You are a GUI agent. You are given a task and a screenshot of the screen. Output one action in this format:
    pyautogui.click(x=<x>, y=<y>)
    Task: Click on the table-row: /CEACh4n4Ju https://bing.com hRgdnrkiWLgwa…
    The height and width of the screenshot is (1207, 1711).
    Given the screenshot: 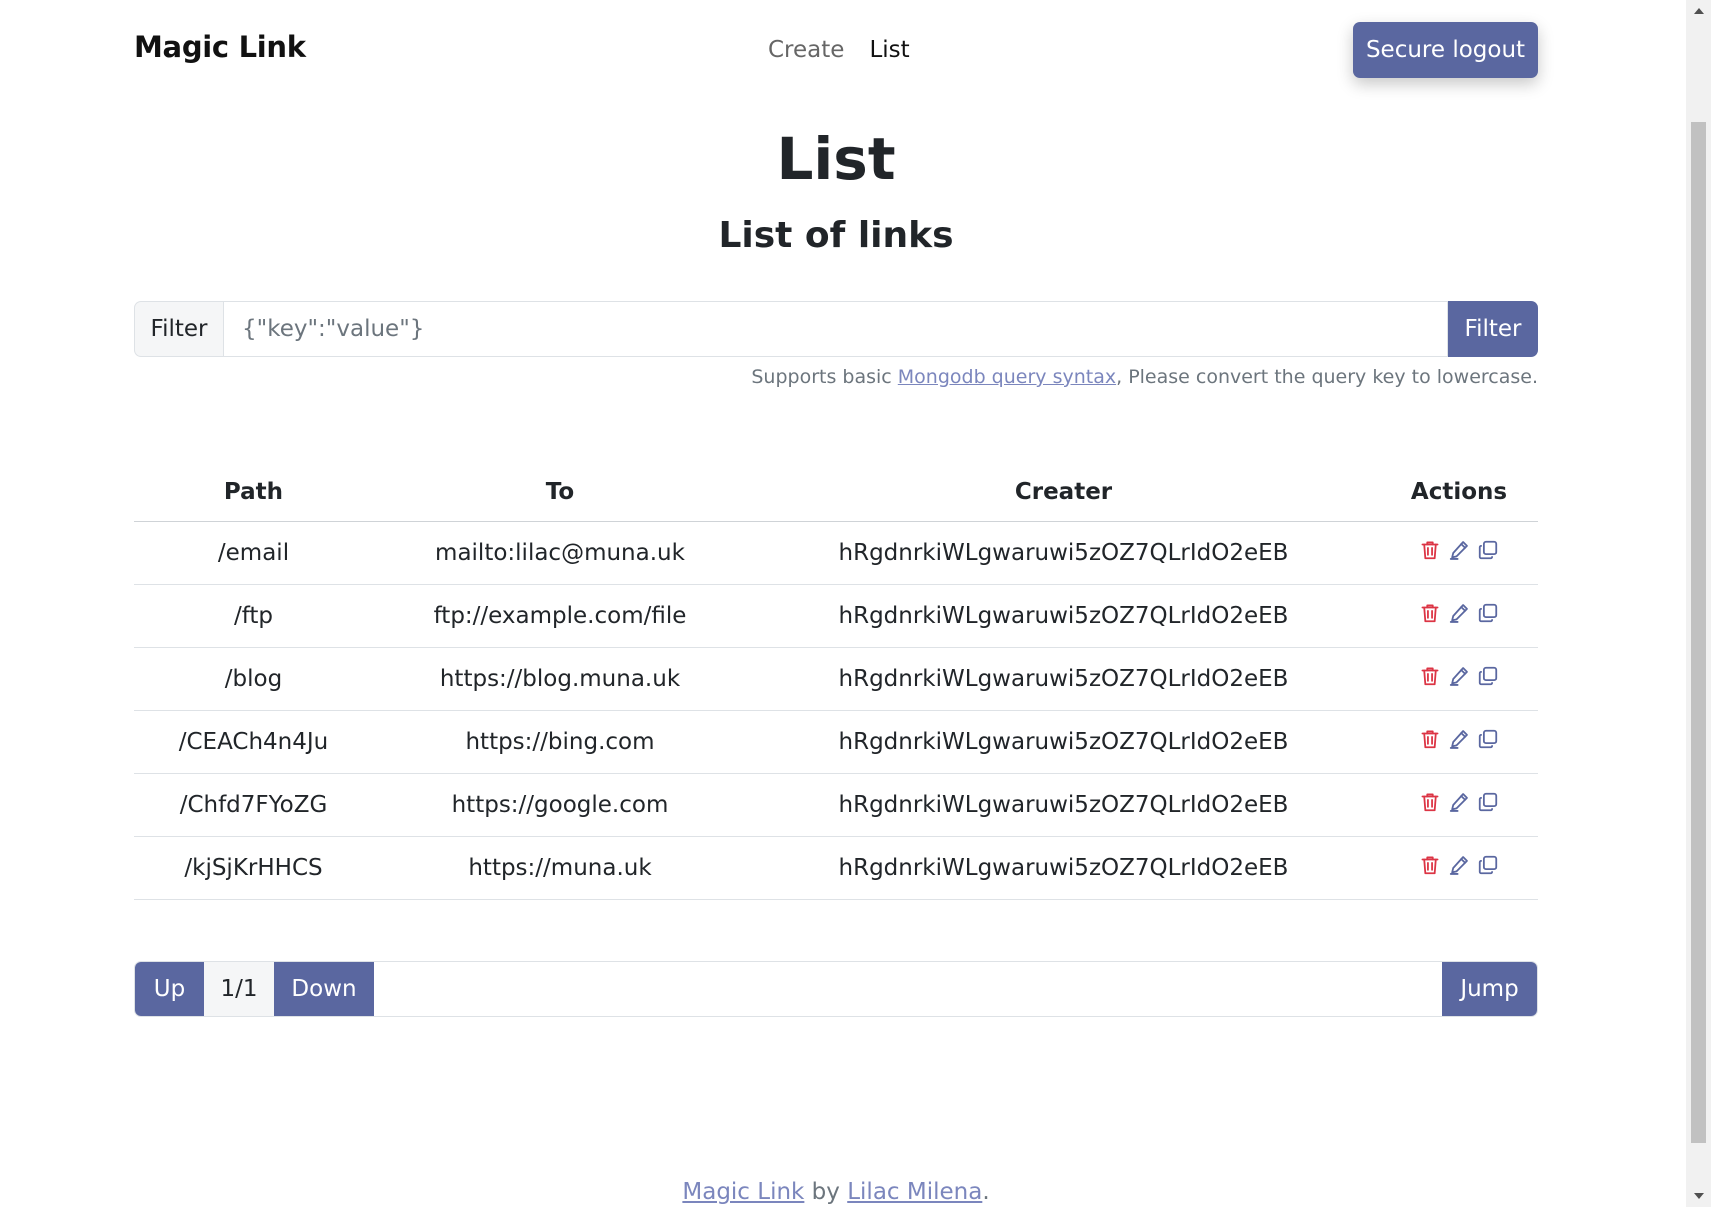 What is the action you would take?
    pyautogui.click(x=836, y=742)
    